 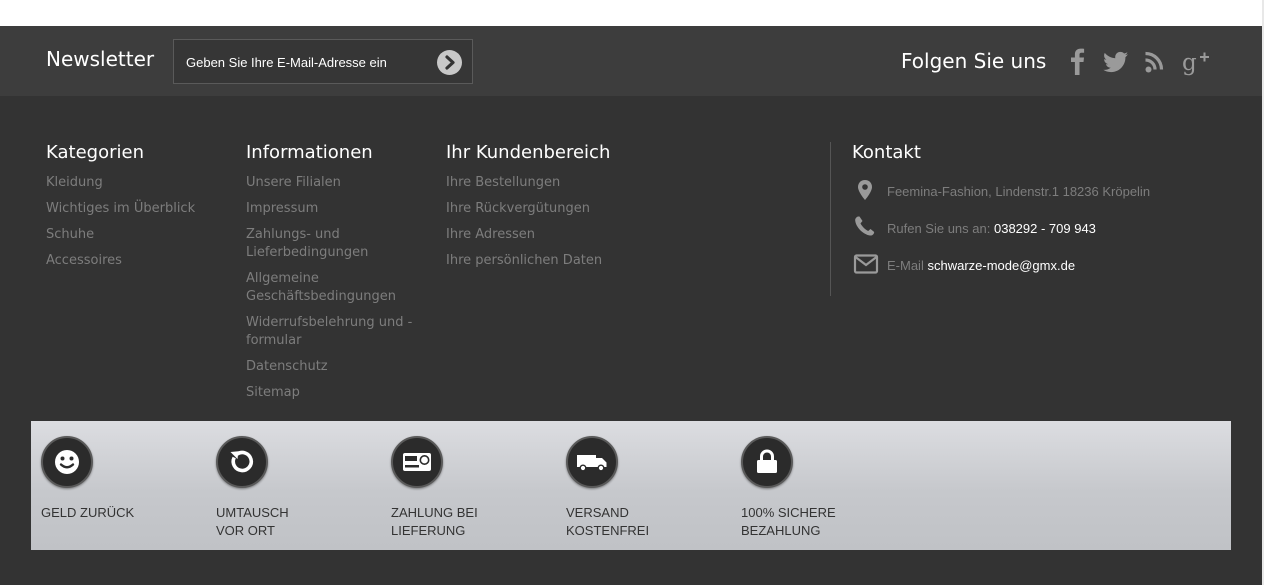 I want to click on badge-label: KOSTENFREI, so click(x=608, y=530).